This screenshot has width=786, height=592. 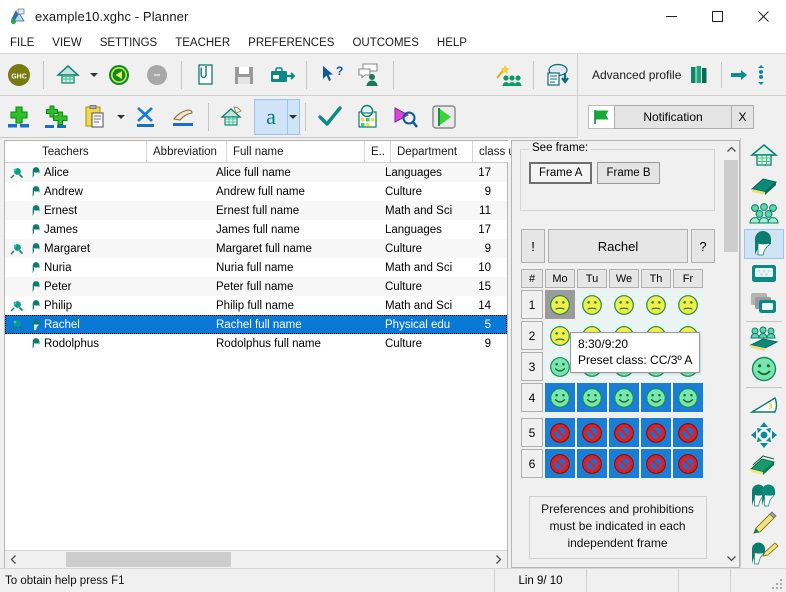 What do you see at coordinates (71, 43) in the screenshot?
I see `menu-view: VIEW` at bounding box center [71, 43].